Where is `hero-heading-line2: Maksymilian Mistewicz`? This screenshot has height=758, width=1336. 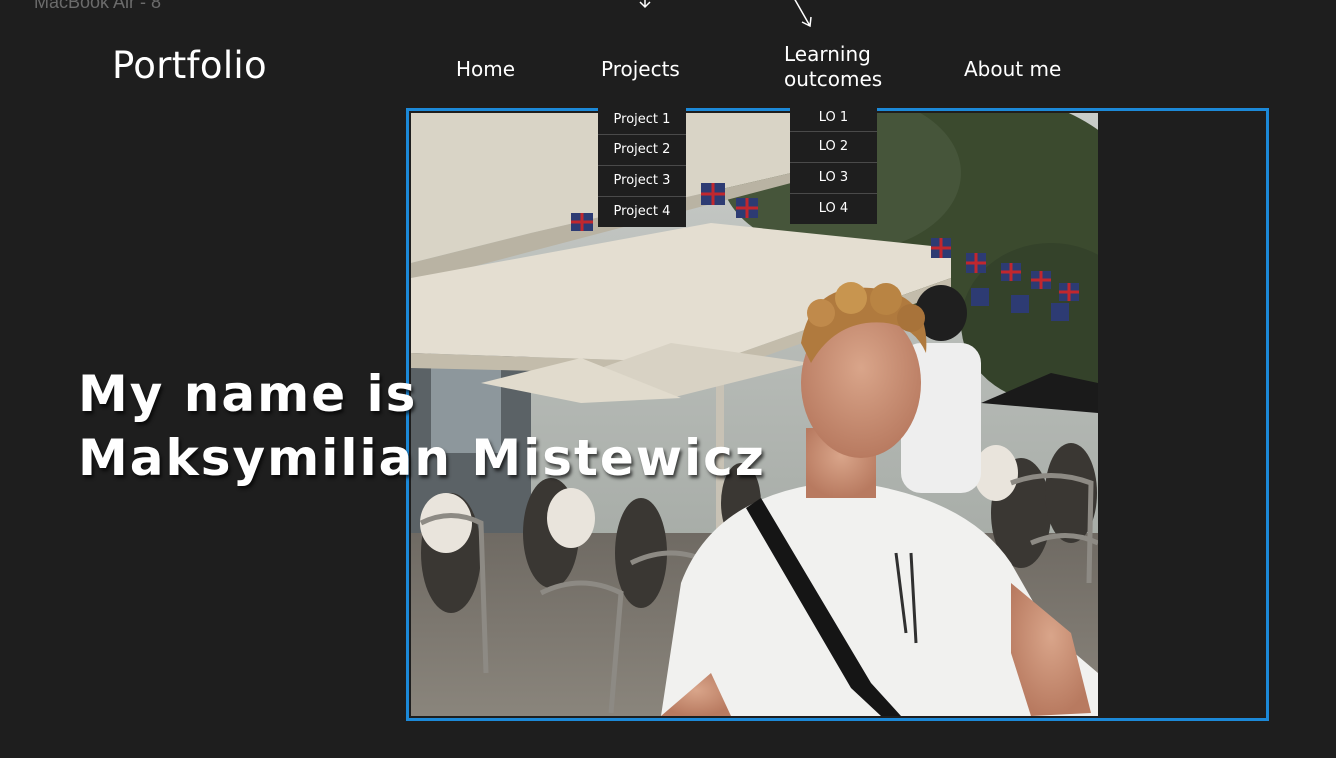 hero-heading-line2: Maksymilian Mistewicz is located at coordinates (422, 458).